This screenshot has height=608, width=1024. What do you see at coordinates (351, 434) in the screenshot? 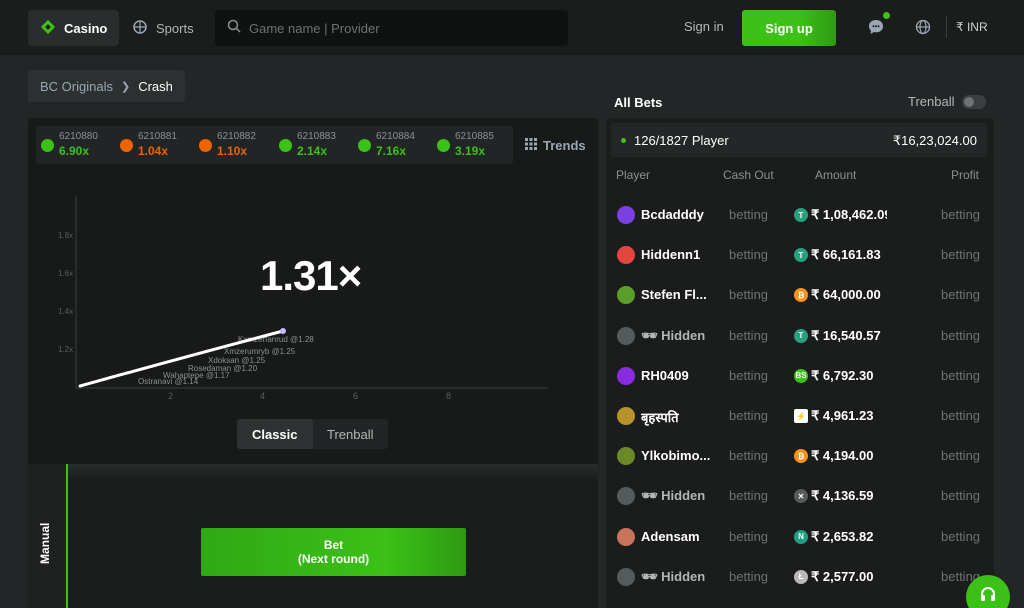
I see `mode-trenball-button: Trenball` at bounding box center [351, 434].